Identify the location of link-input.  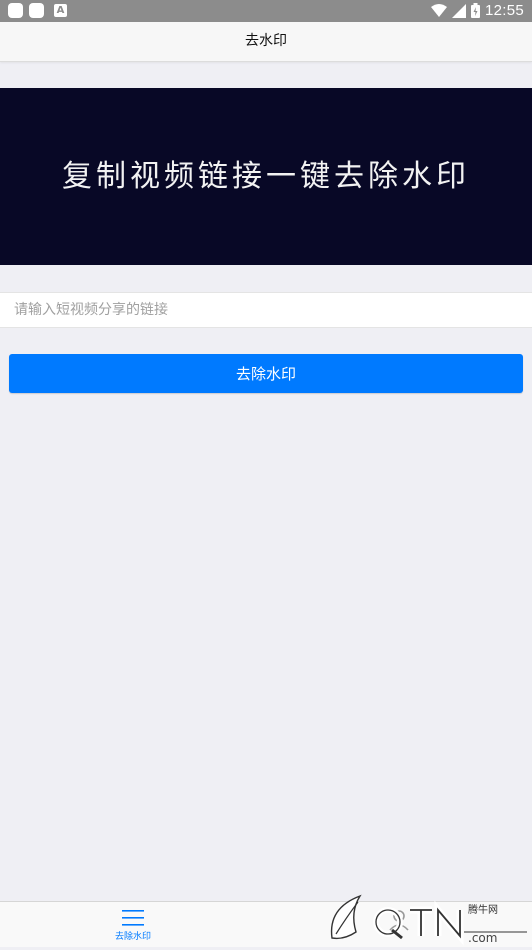
(266, 310).